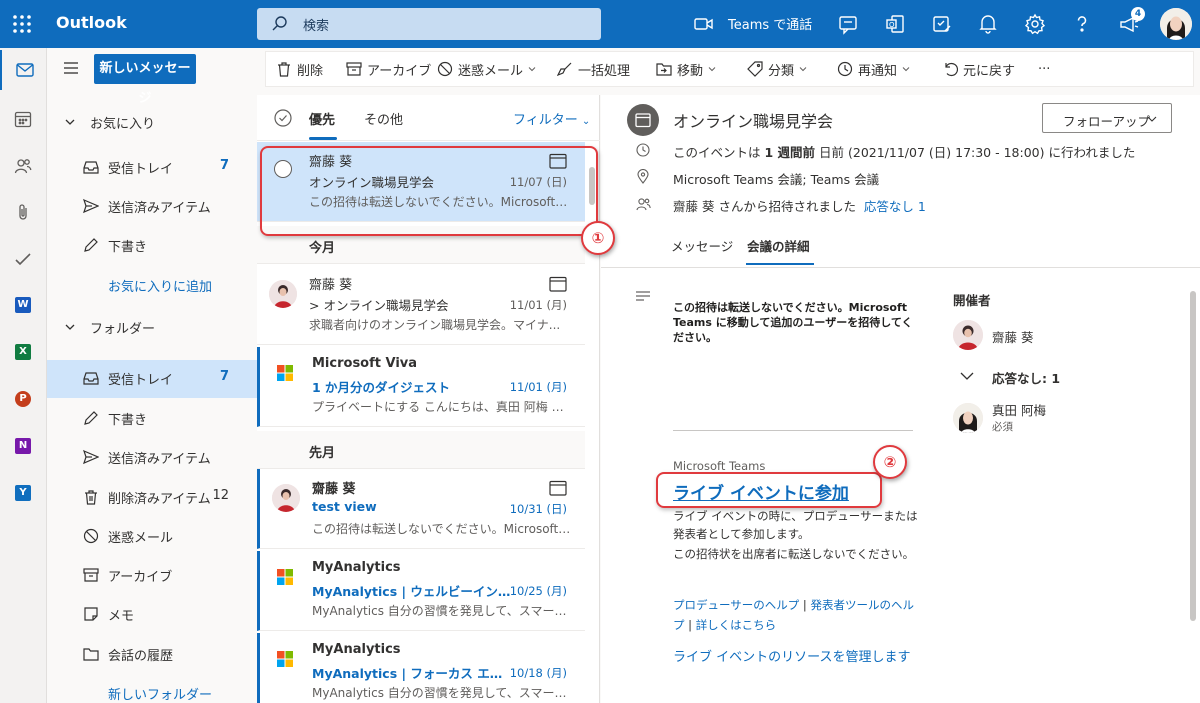 Image resolution: width=1200 pixels, height=703 pixels. Describe the element at coordinates (383, 118) in the screenshot. I see `tab-other: その他` at that location.